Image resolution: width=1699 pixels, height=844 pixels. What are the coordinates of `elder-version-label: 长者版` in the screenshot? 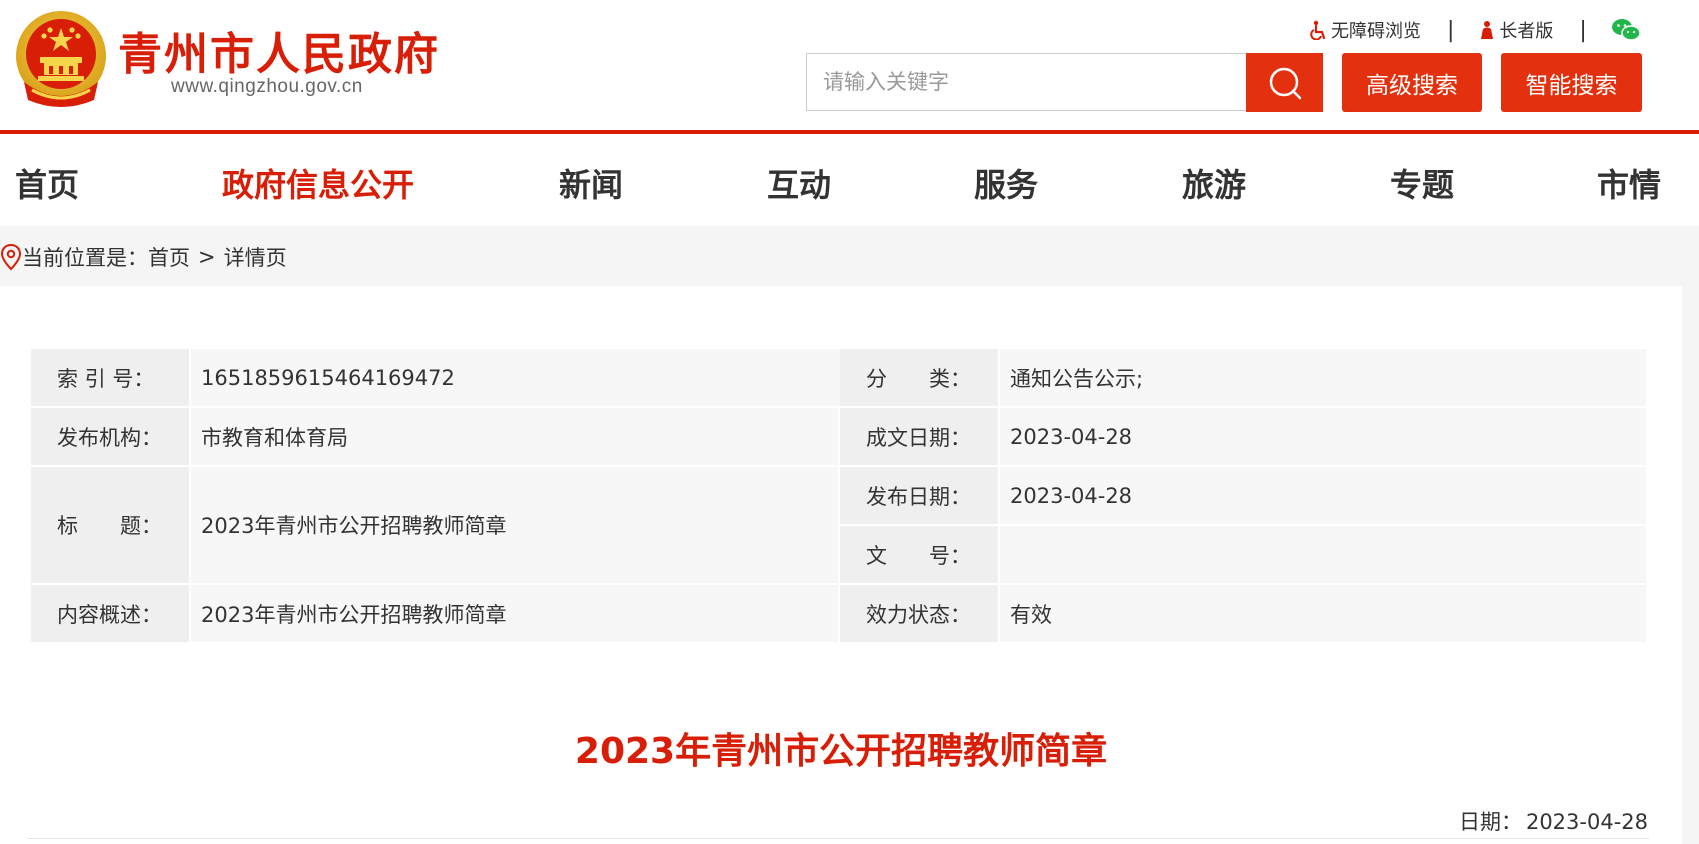 It's located at (1526, 31).